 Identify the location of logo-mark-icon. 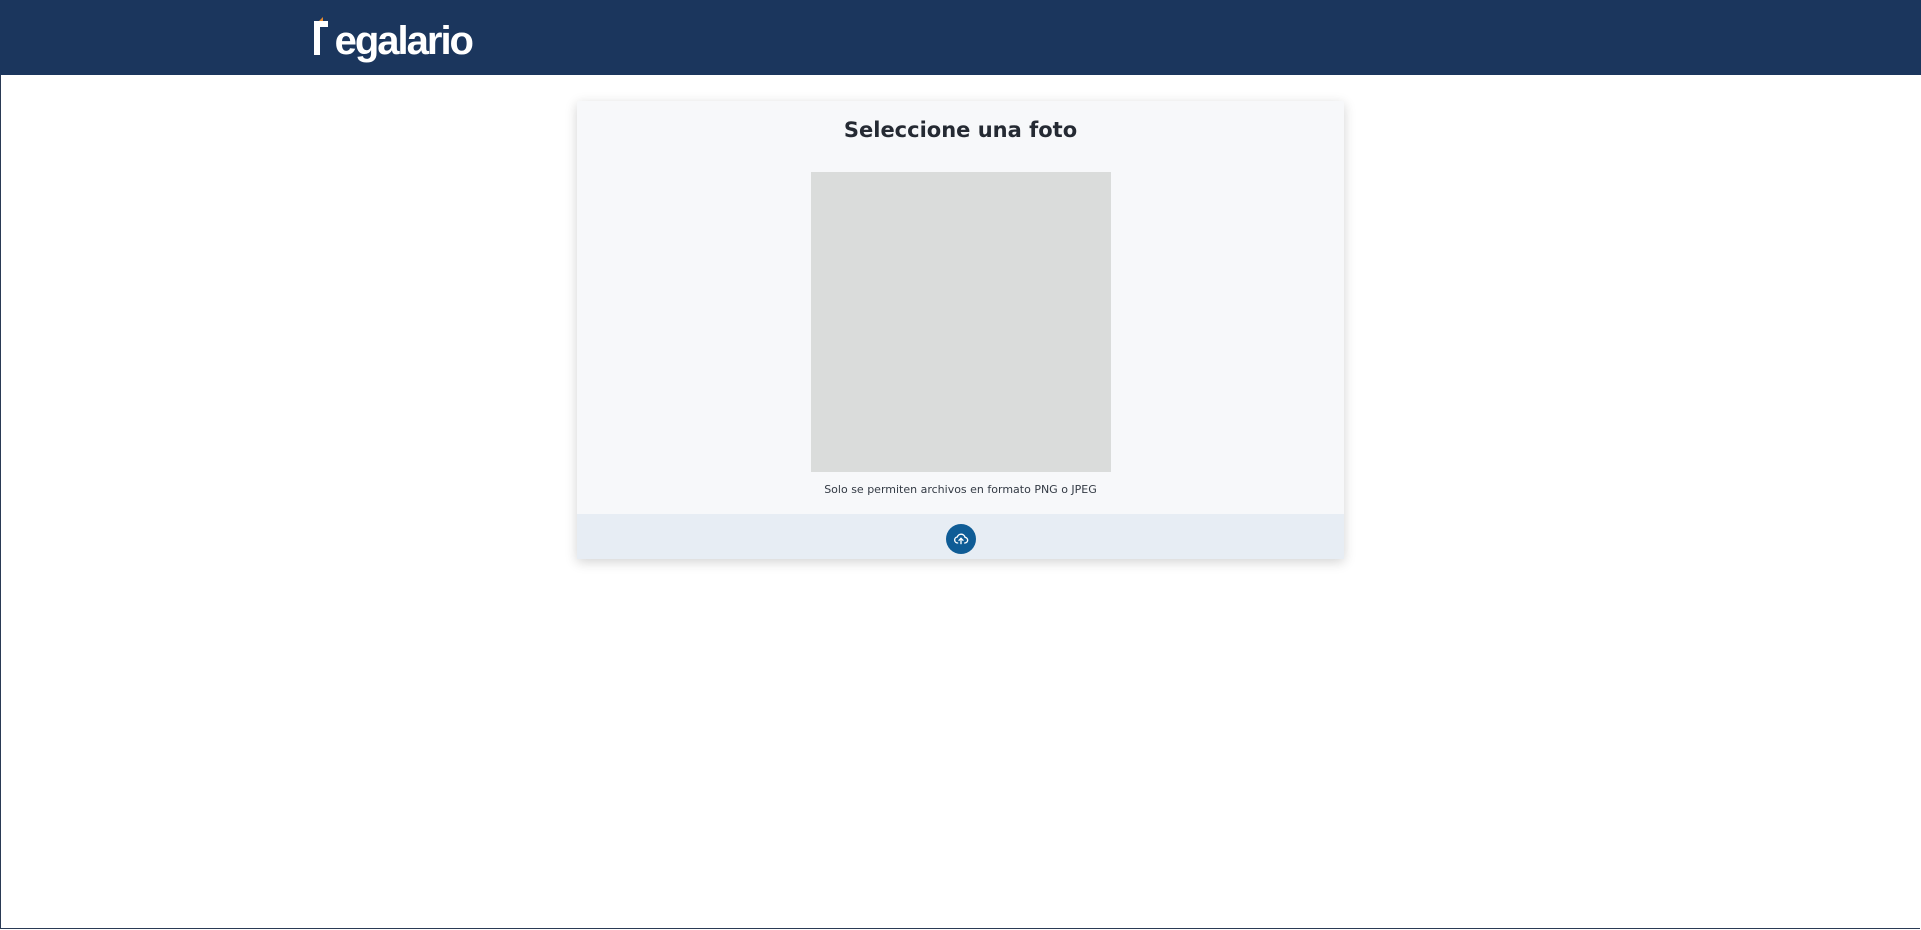
(323, 37).